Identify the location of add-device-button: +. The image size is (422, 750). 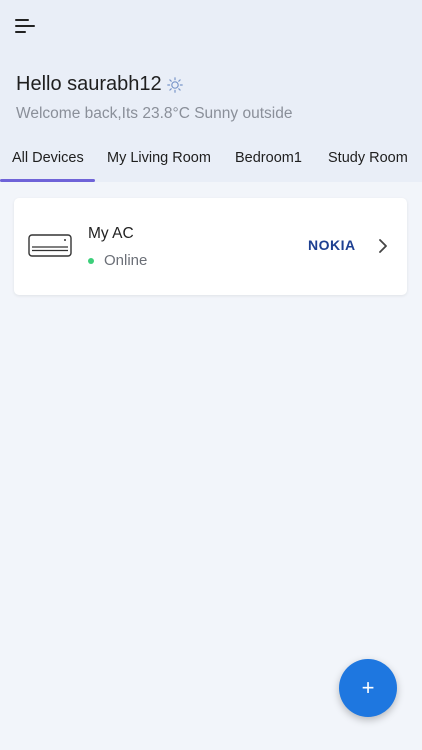
(368, 688).